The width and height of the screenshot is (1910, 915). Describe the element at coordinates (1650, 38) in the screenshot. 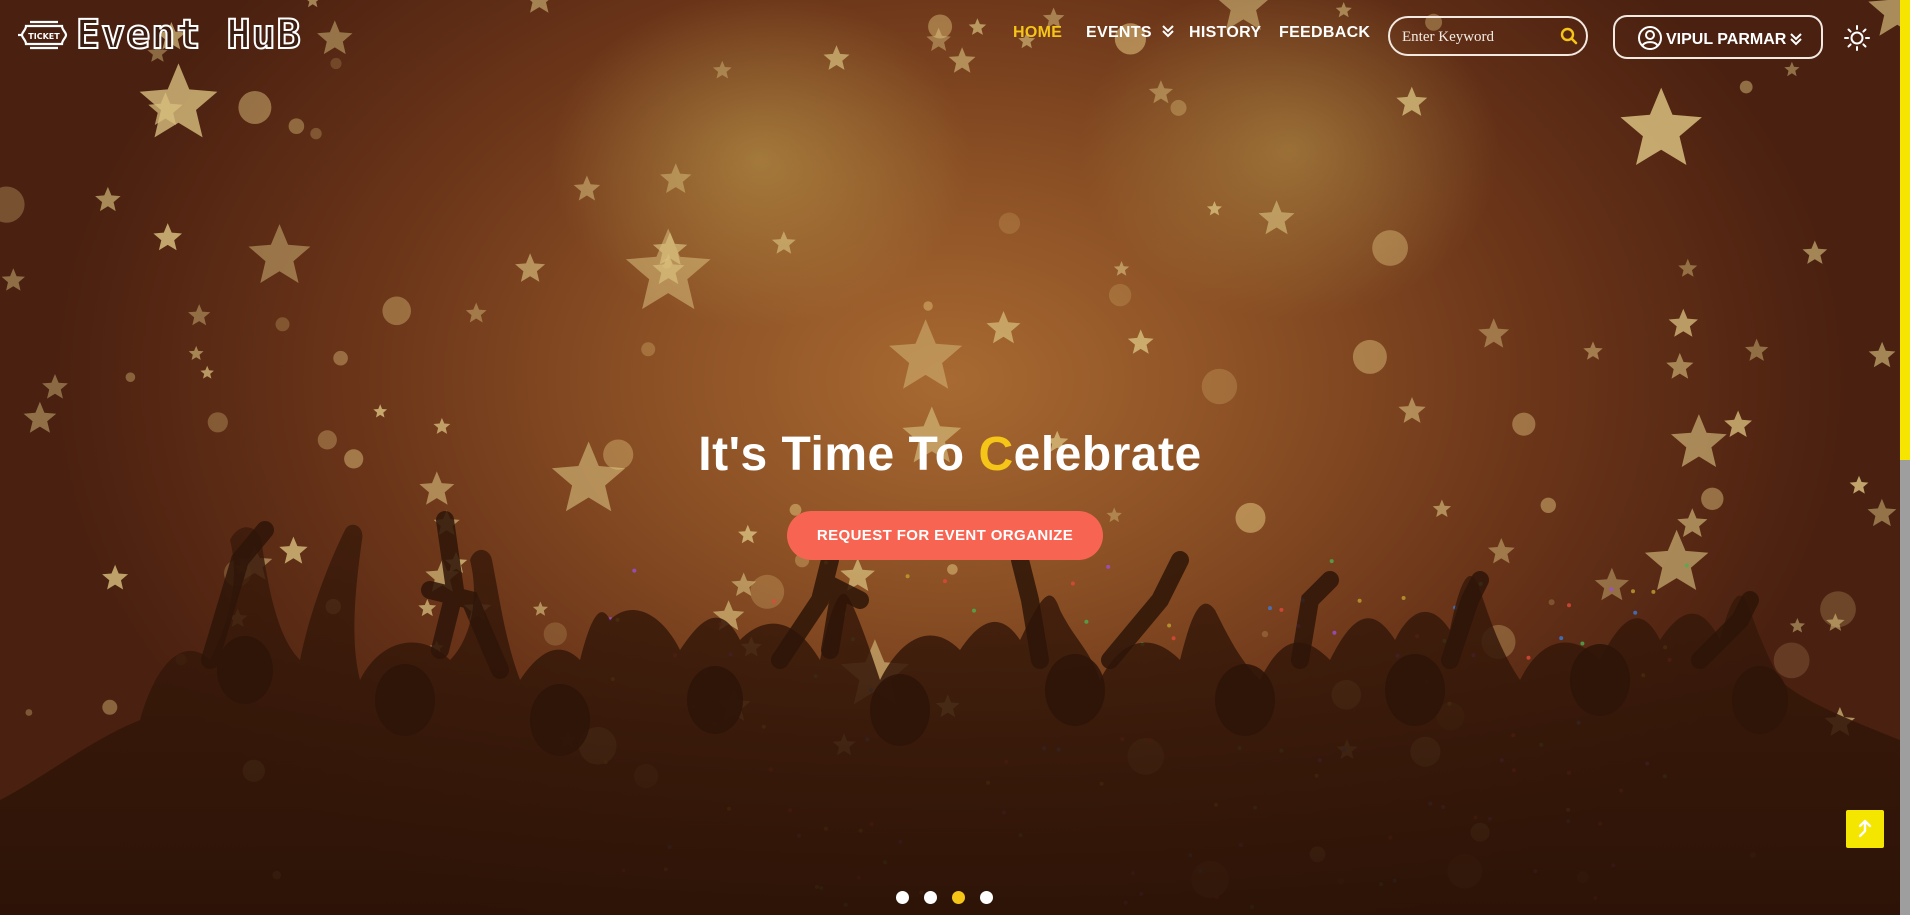

I see `user-circle-icon` at that location.